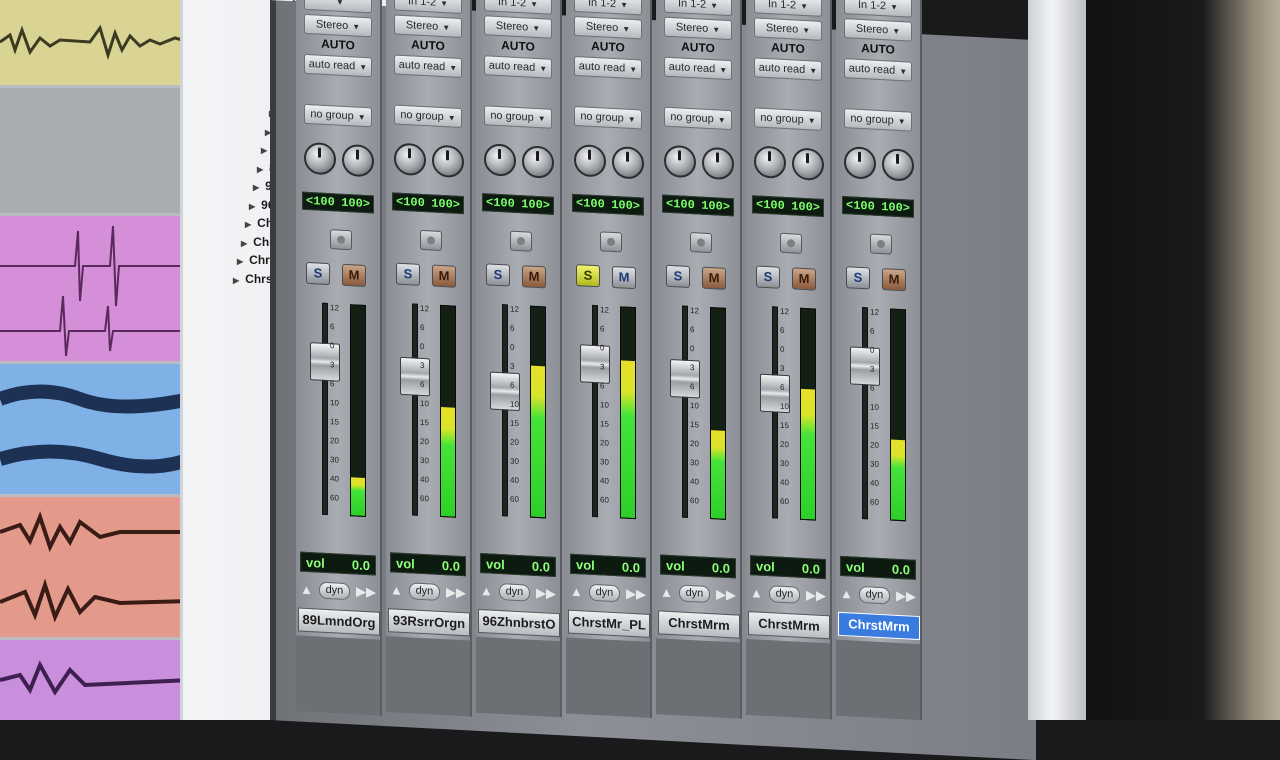 The height and width of the screenshot is (760, 1280). What do you see at coordinates (338, 7) in the screenshot?
I see `input-selector: ▼` at bounding box center [338, 7].